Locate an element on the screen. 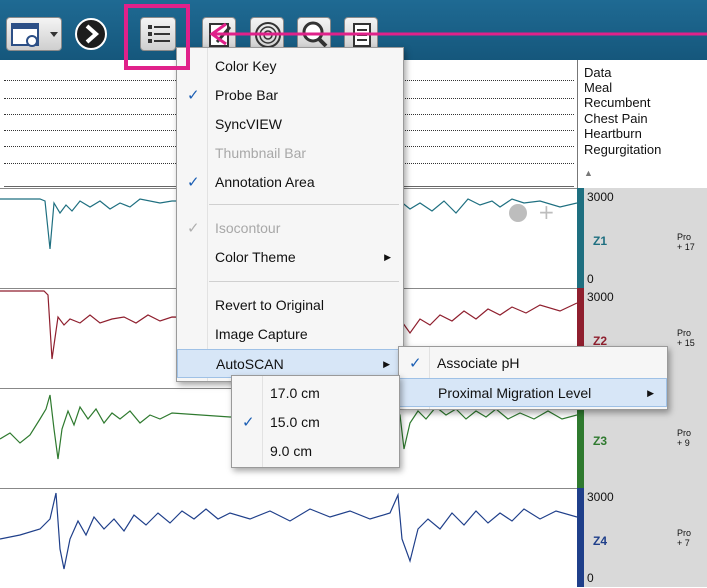 This screenshot has height=588, width=707. play-icon is located at coordinates (91, 34).